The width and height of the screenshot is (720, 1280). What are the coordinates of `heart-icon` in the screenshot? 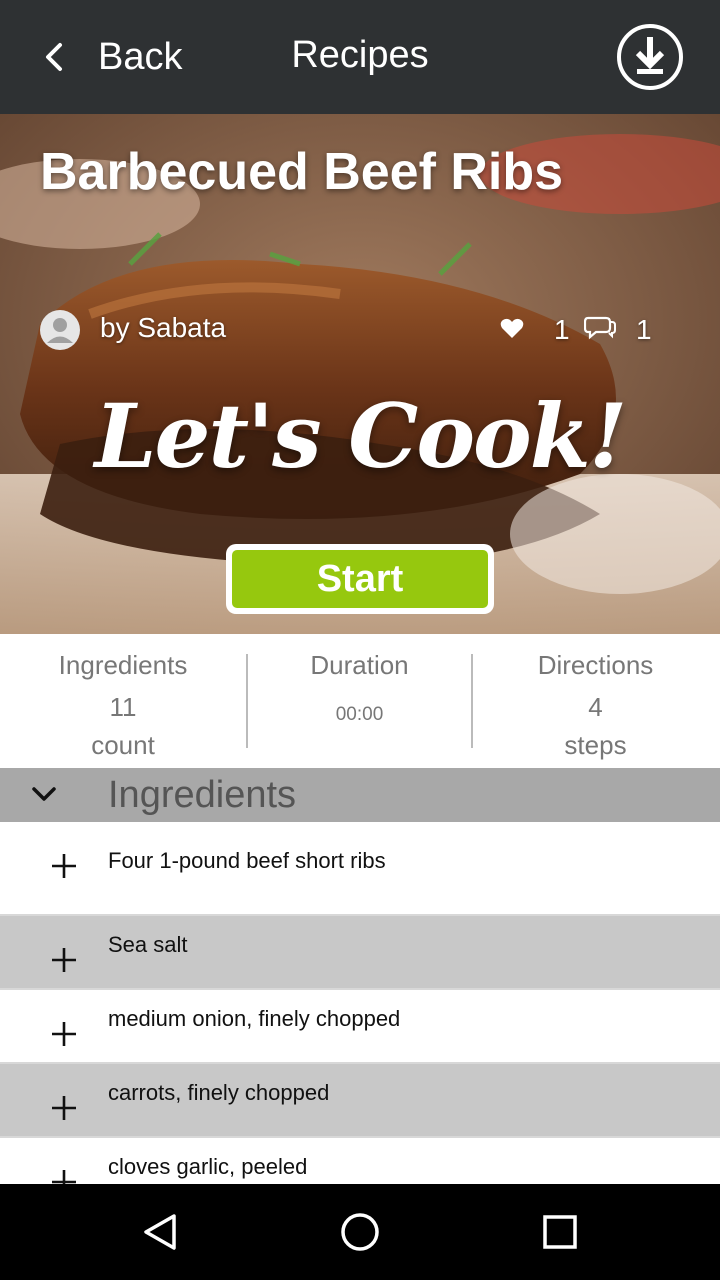 It's located at (512, 330).